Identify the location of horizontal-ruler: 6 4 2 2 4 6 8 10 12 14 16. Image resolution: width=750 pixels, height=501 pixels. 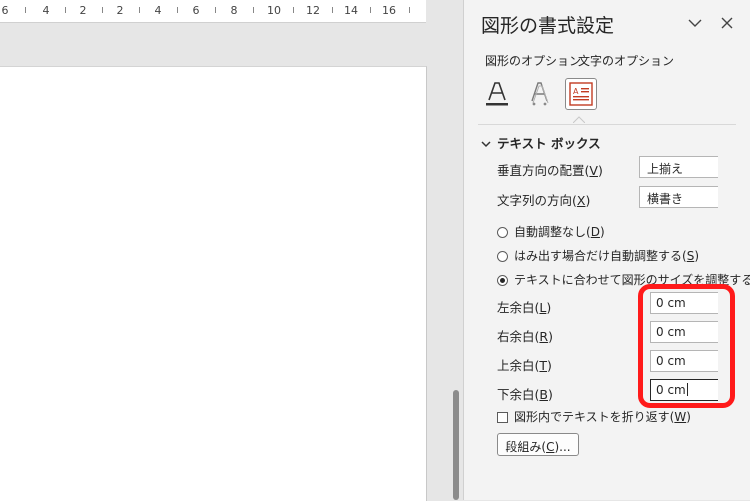
(213, 11).